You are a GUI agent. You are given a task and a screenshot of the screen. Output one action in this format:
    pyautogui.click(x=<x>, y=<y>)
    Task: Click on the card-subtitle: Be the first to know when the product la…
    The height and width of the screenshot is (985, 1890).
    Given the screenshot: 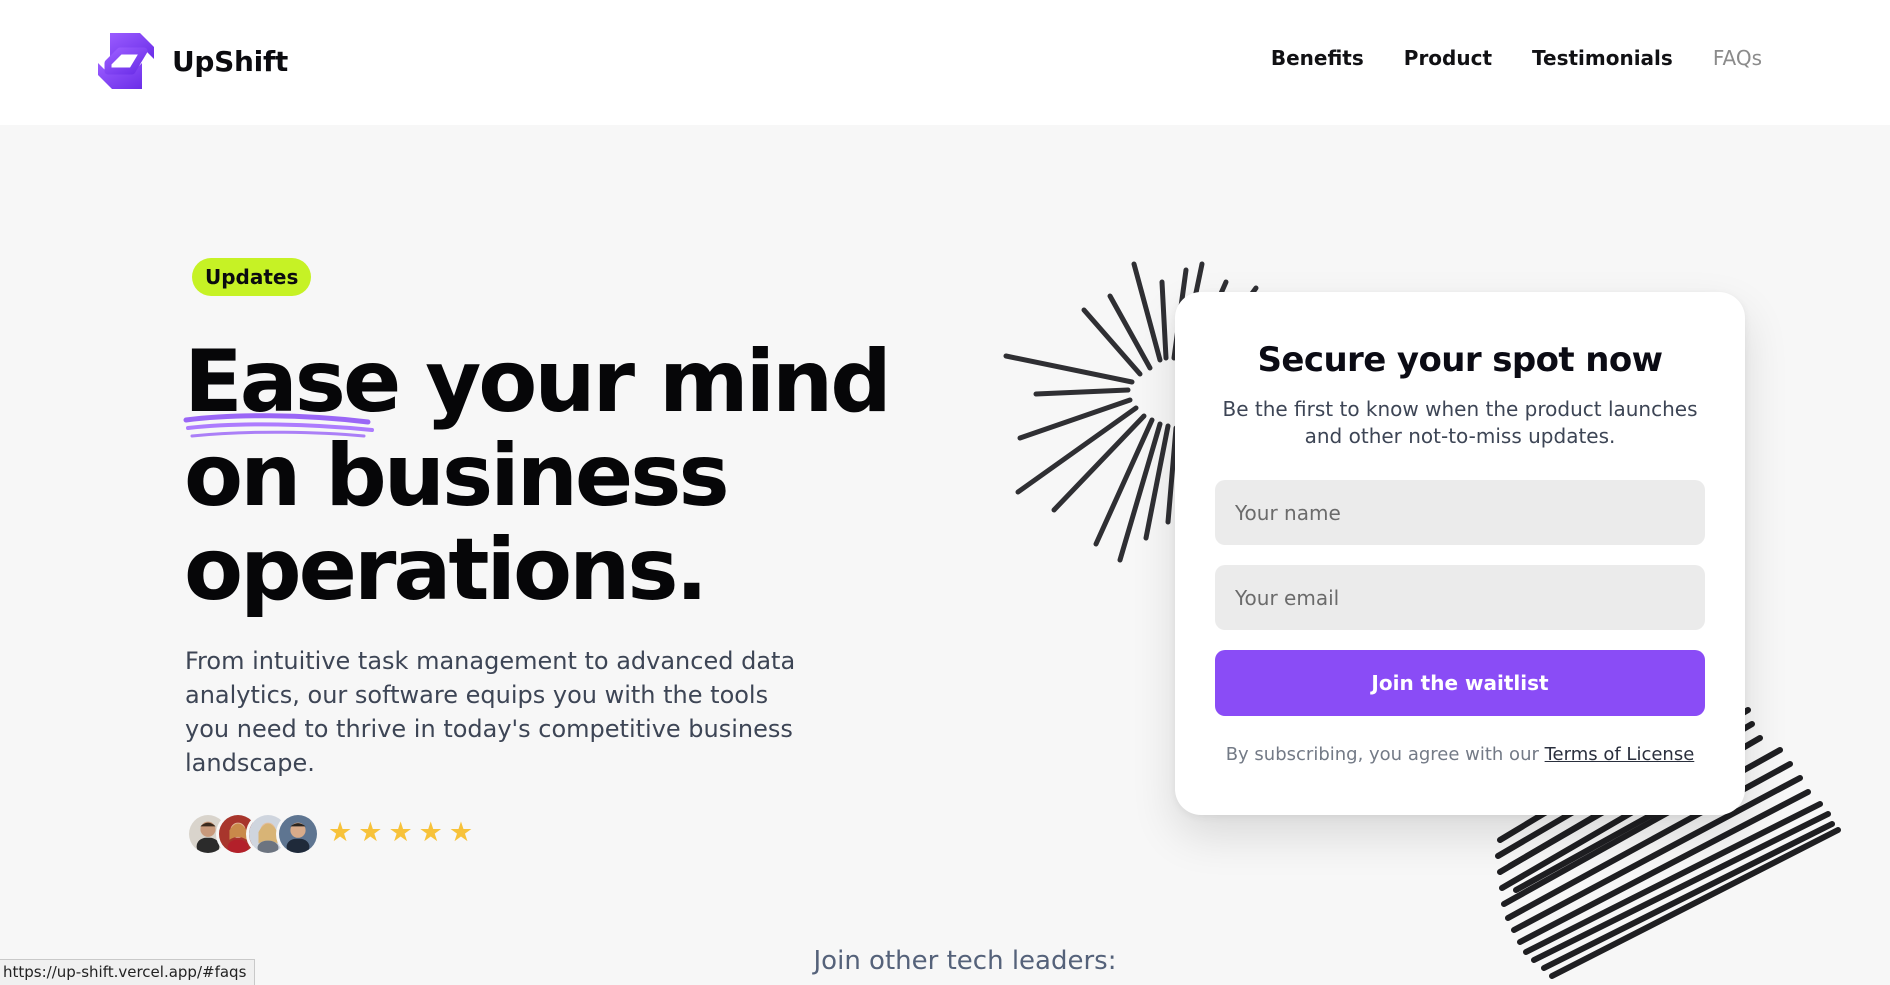 What is the action you would take?
    pyautogui.click(x=1460, y=422)
    